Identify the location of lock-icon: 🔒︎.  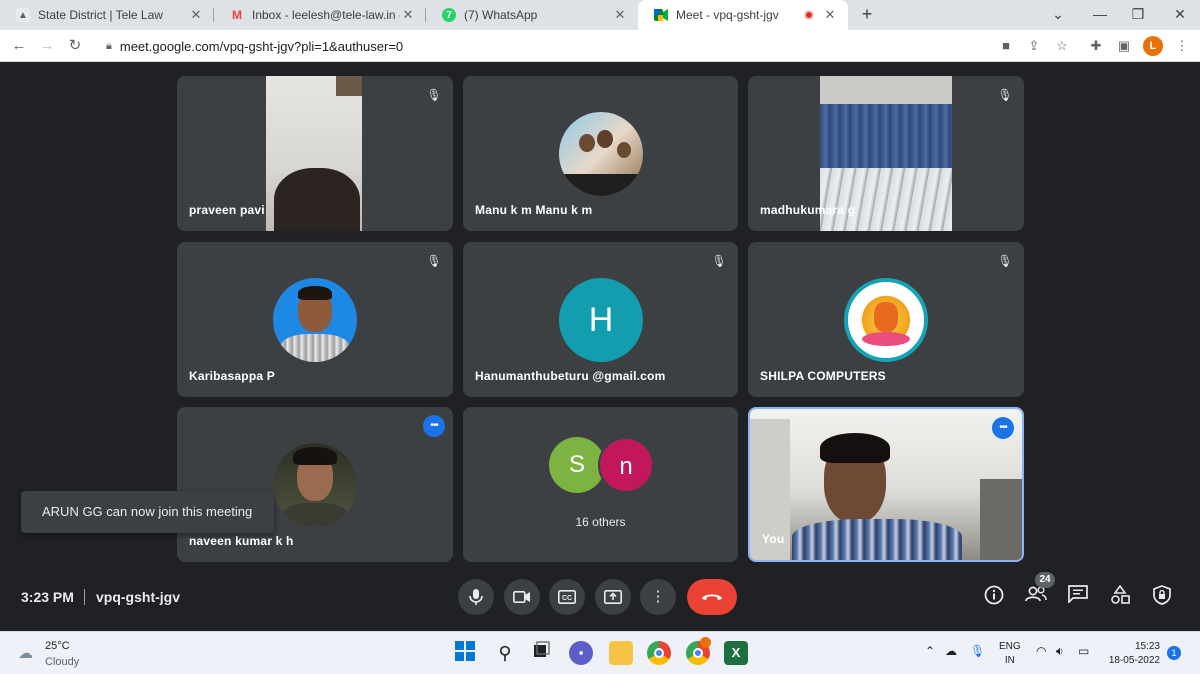
(109, 45).